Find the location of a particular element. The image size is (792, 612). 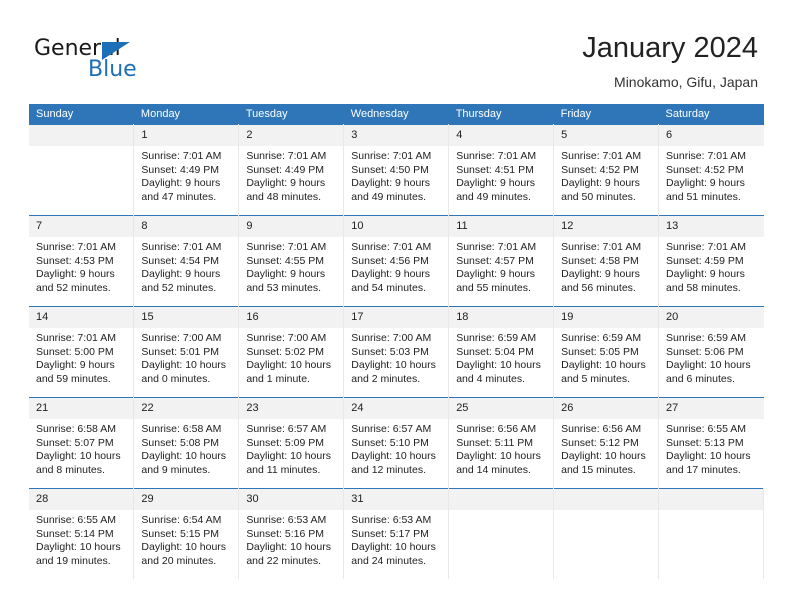

sunset-text: Sunset: 5:16 PM is located at coordinates (285, 533).